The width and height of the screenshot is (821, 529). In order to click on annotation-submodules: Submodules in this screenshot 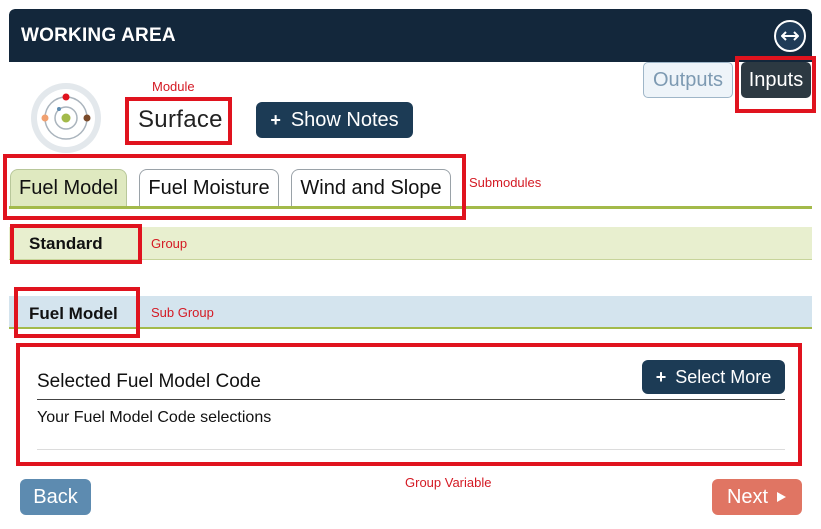, I will do `click(505, 182)`.